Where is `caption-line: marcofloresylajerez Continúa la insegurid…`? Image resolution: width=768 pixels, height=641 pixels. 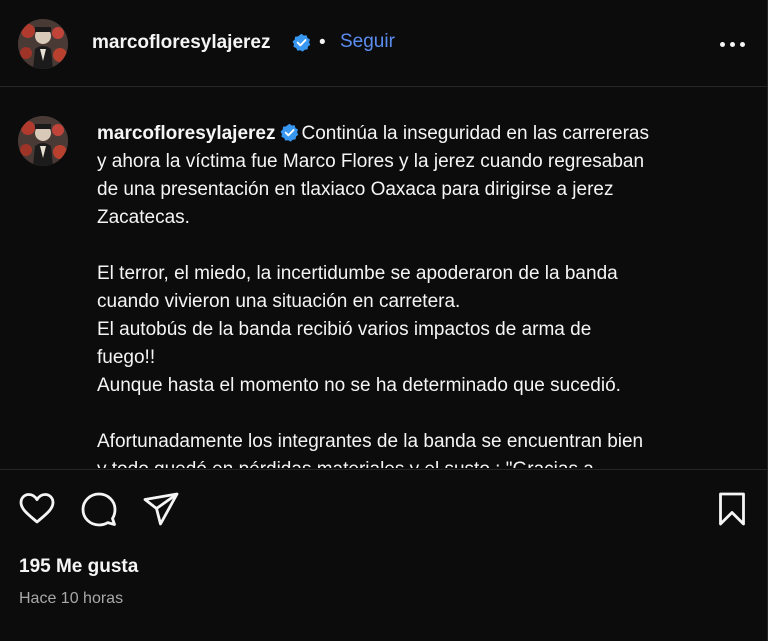
caption-line: marcofloresylajerez Continúa la insegurid… is located at coordinates (417, 134).